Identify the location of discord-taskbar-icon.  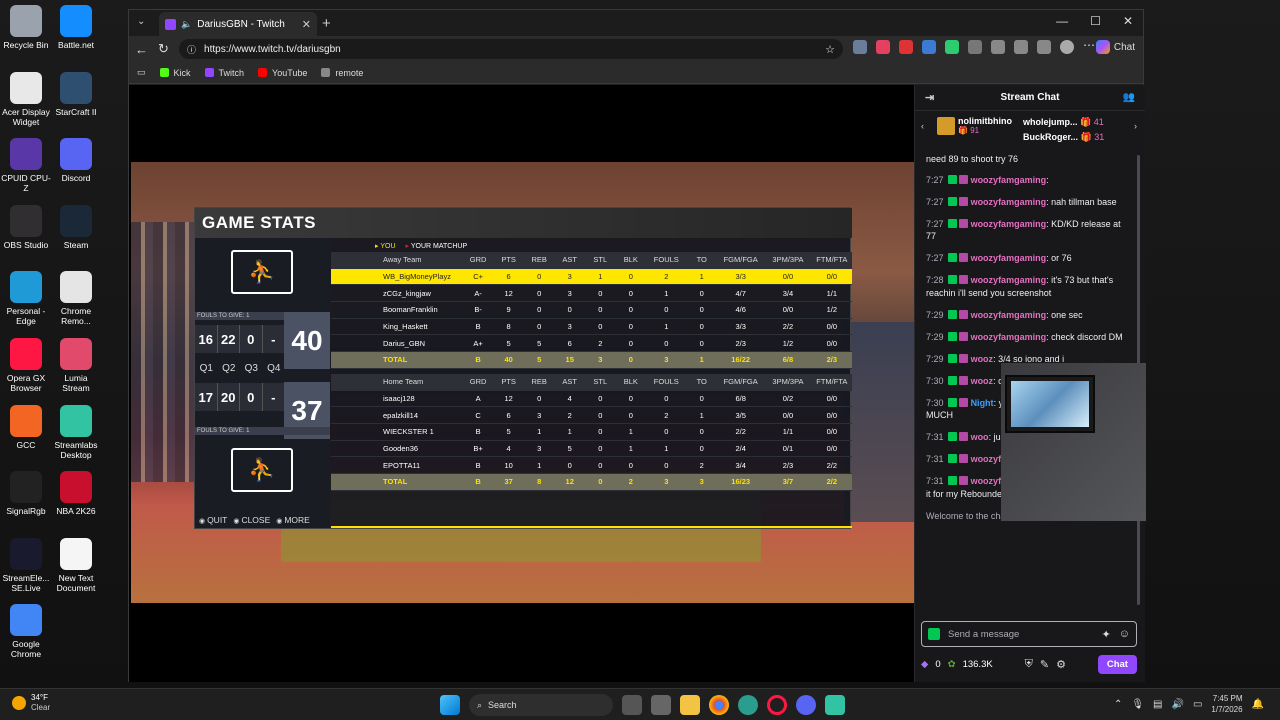
(806, 705).